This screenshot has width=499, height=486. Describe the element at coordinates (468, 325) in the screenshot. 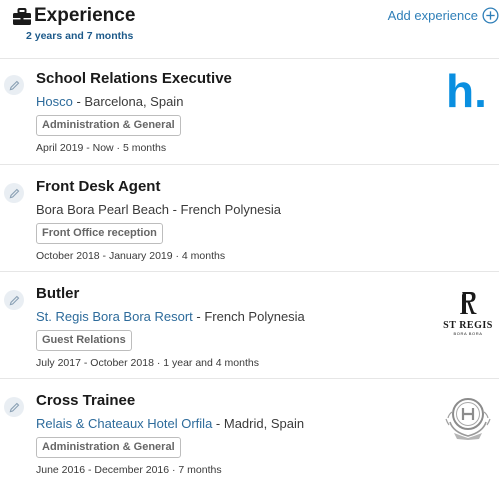

I see `st-regis-wordmark: ST REGIS` at that location.